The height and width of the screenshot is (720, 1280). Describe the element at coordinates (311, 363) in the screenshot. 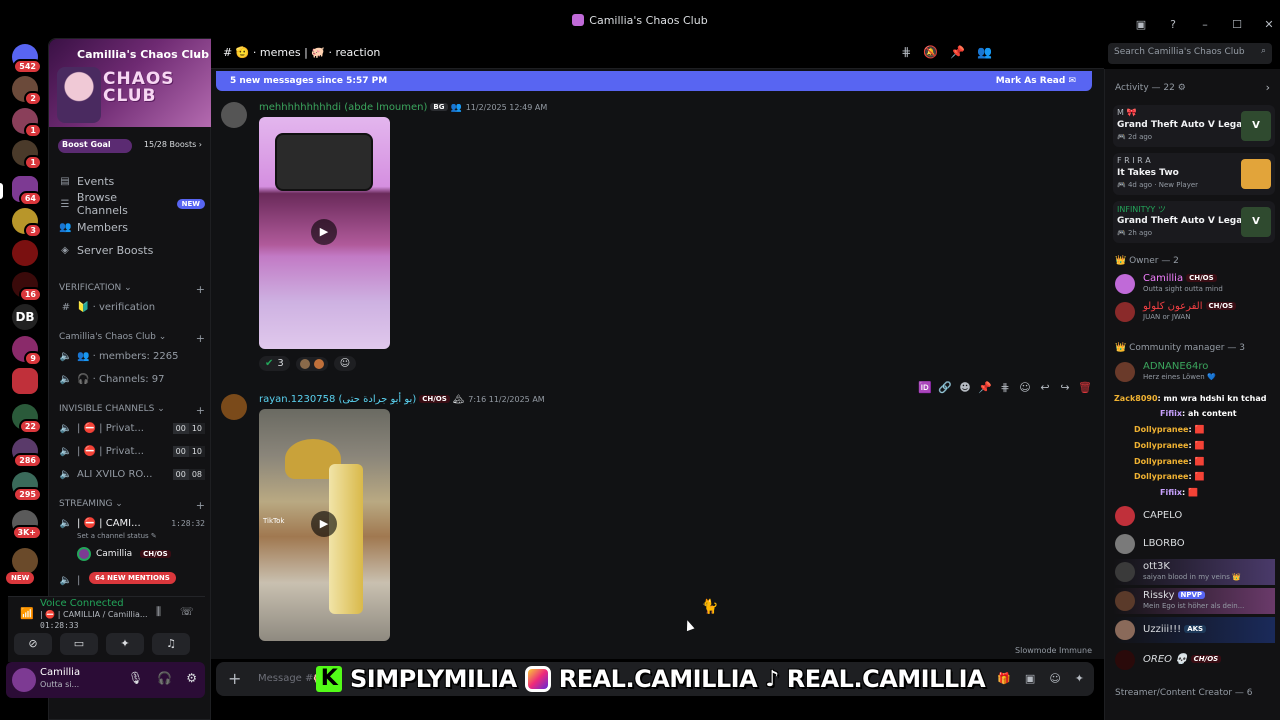

I see `reaction-avatars` at that location.